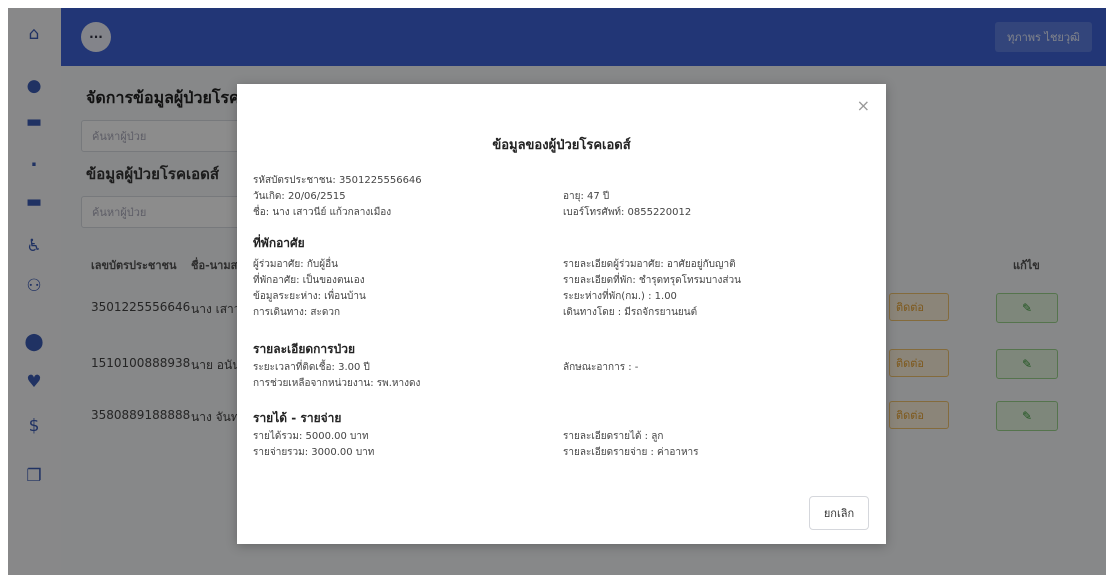 The height and width of the screenshot is (583, 1114). What do you see at coordinates (299, 196) in the screenshot?
I see `birth-date-text: วันเกิด: 20/06/2515` at bounding box center [299, 196].